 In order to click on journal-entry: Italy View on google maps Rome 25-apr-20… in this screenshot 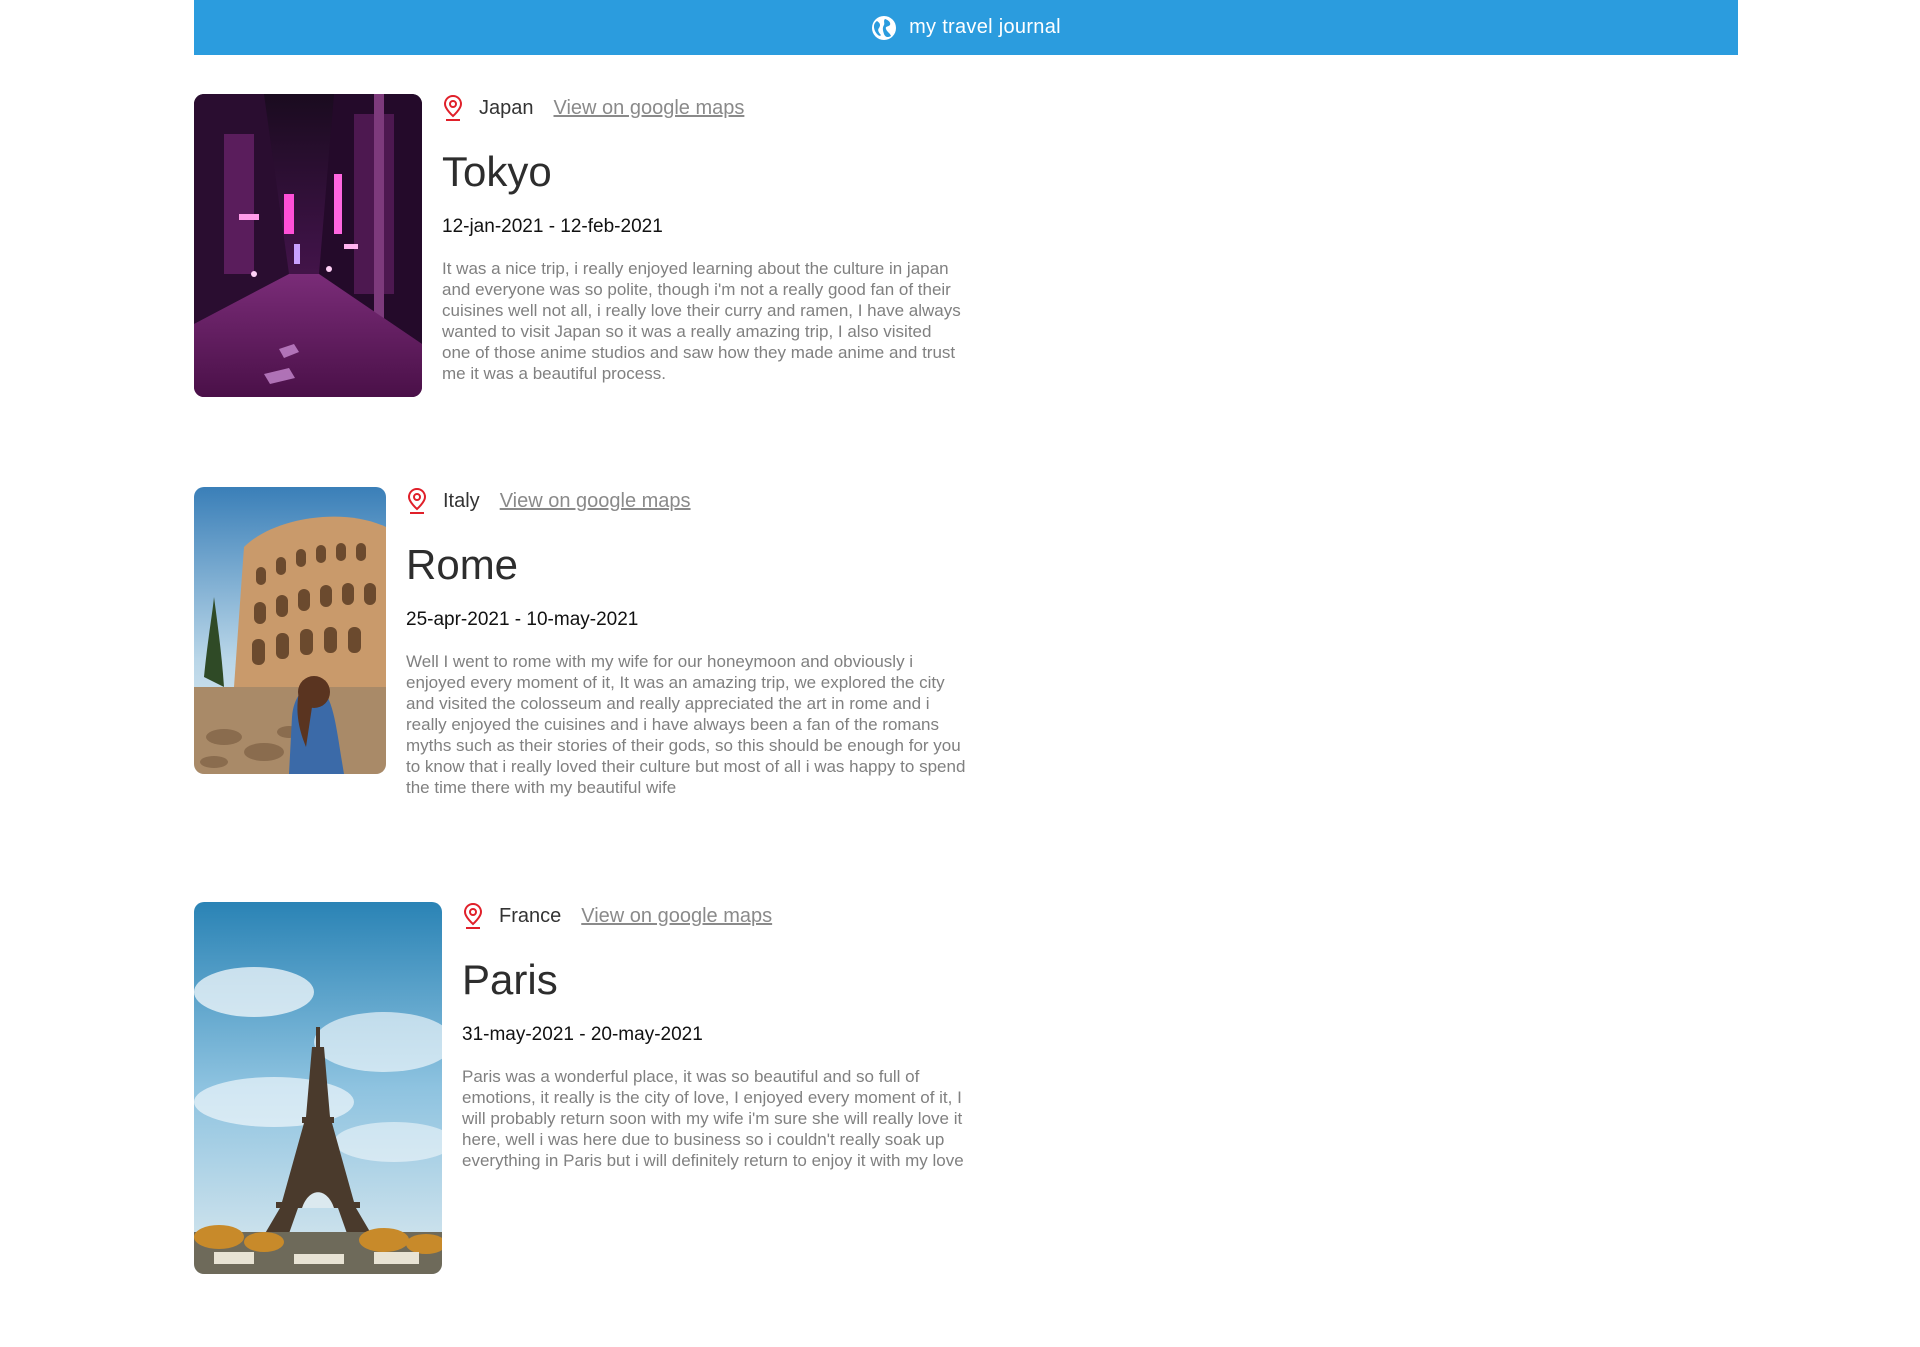, I will do `click(580, 642)`.